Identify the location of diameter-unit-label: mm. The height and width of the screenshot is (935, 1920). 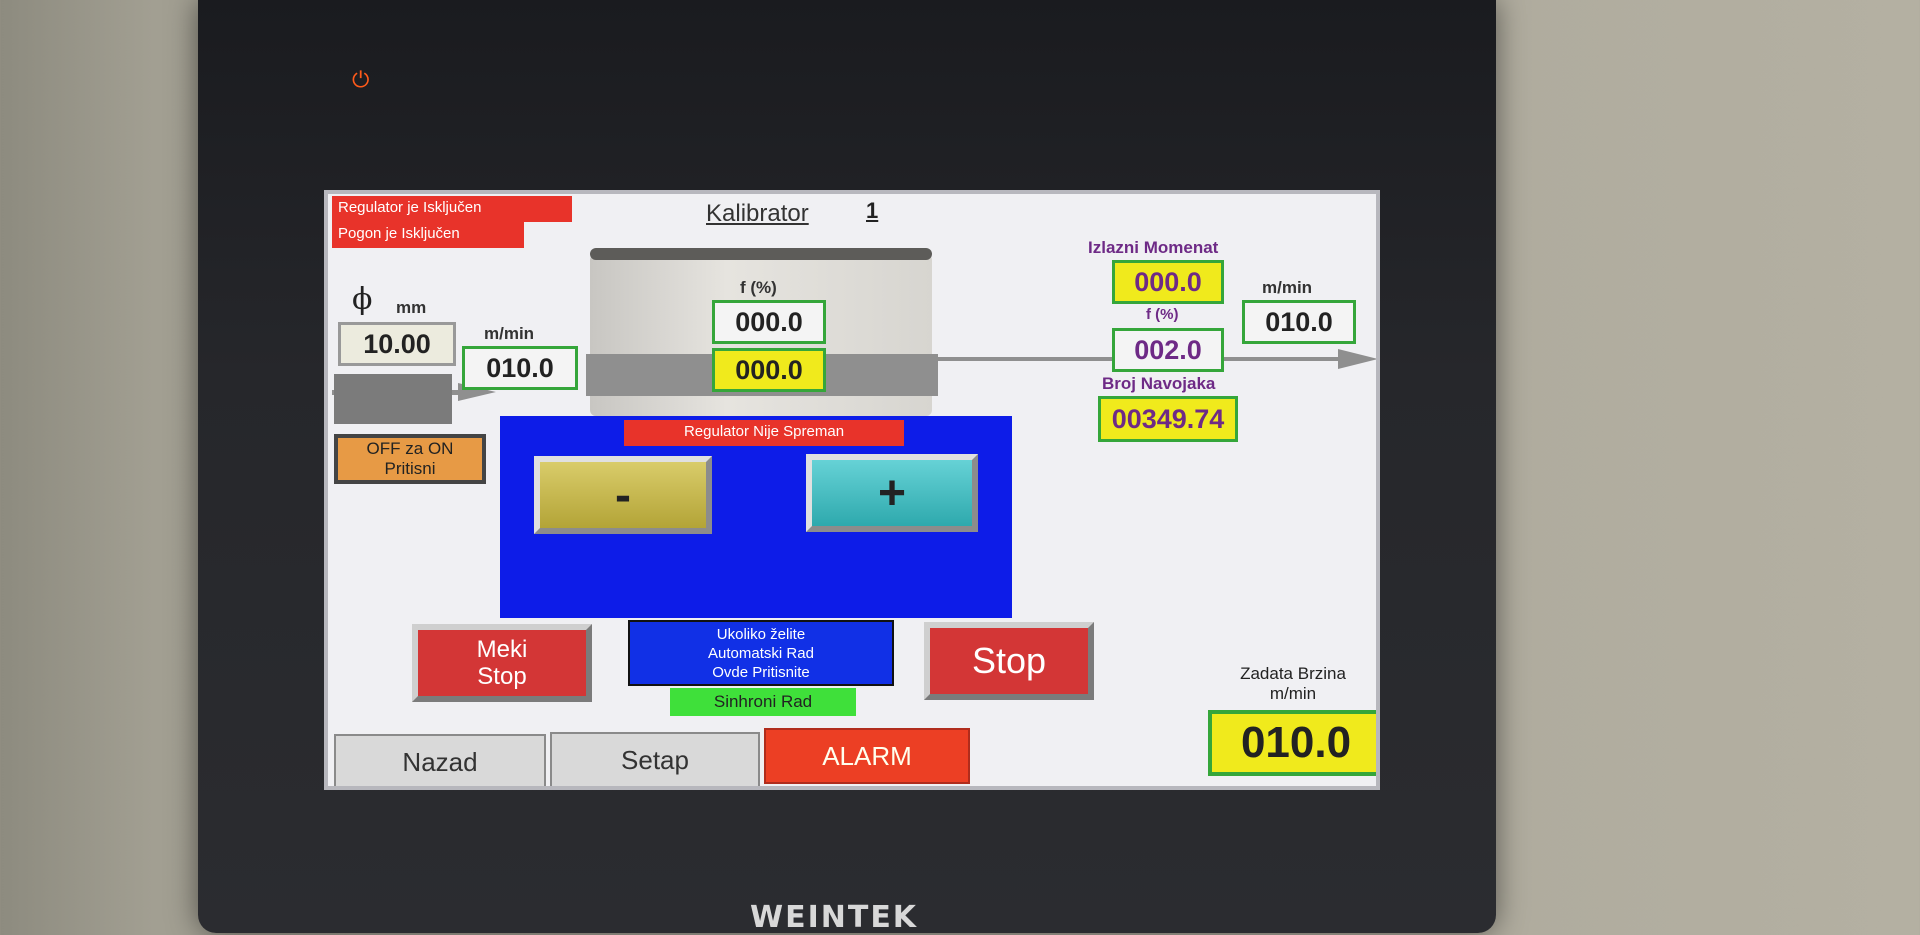
(411, 307).